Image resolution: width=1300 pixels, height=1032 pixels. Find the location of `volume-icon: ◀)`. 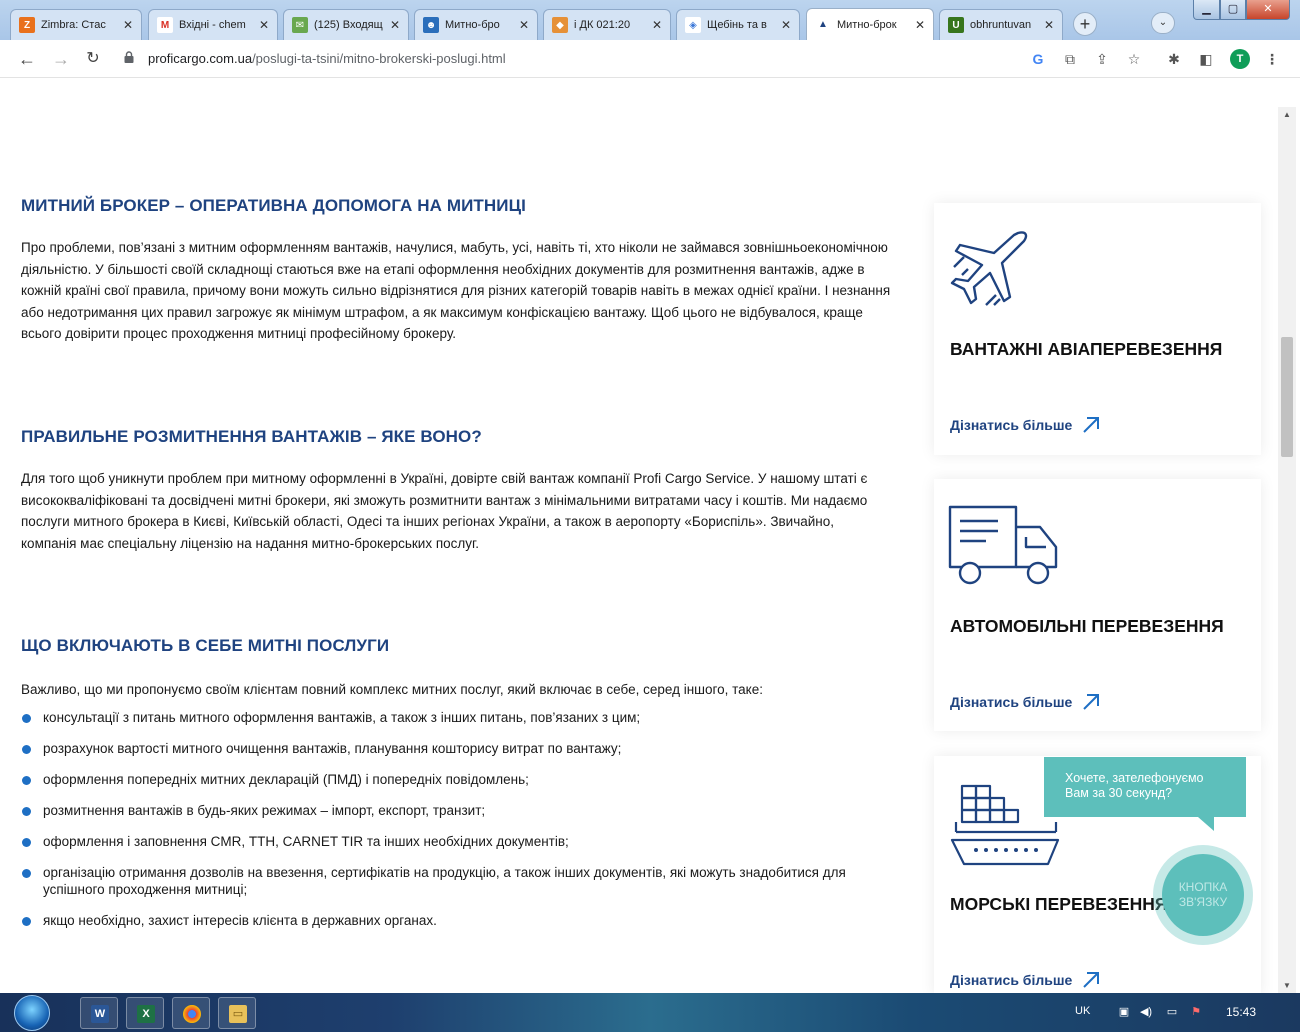

volume-icon: ◀) is located at coordinates (1146, 1012).